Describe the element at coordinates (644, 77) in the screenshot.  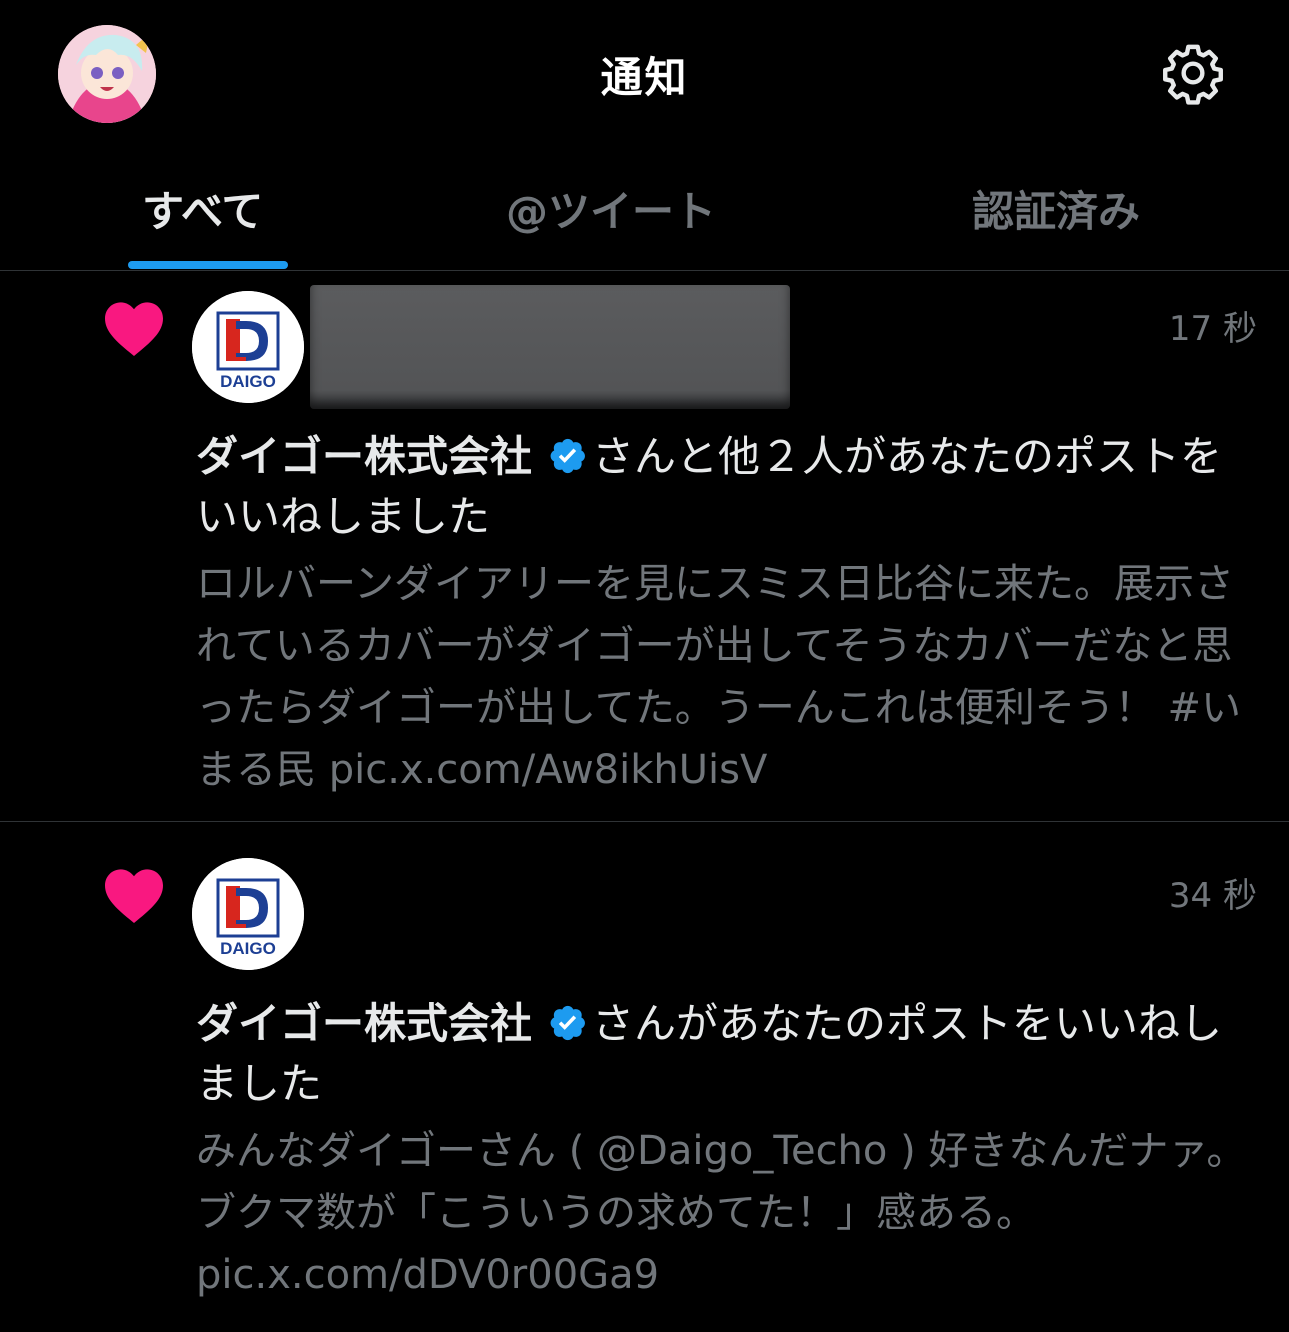
I see `page-title: 通知` at that location.